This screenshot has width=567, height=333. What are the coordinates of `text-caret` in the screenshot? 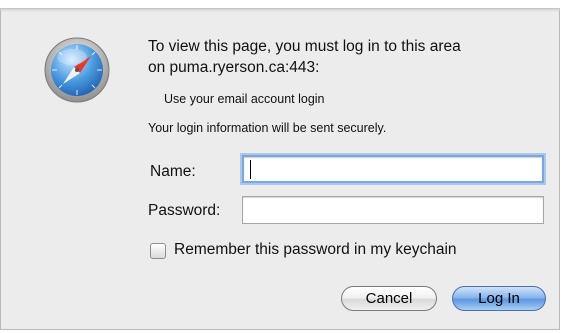 It's located at (250, 169).